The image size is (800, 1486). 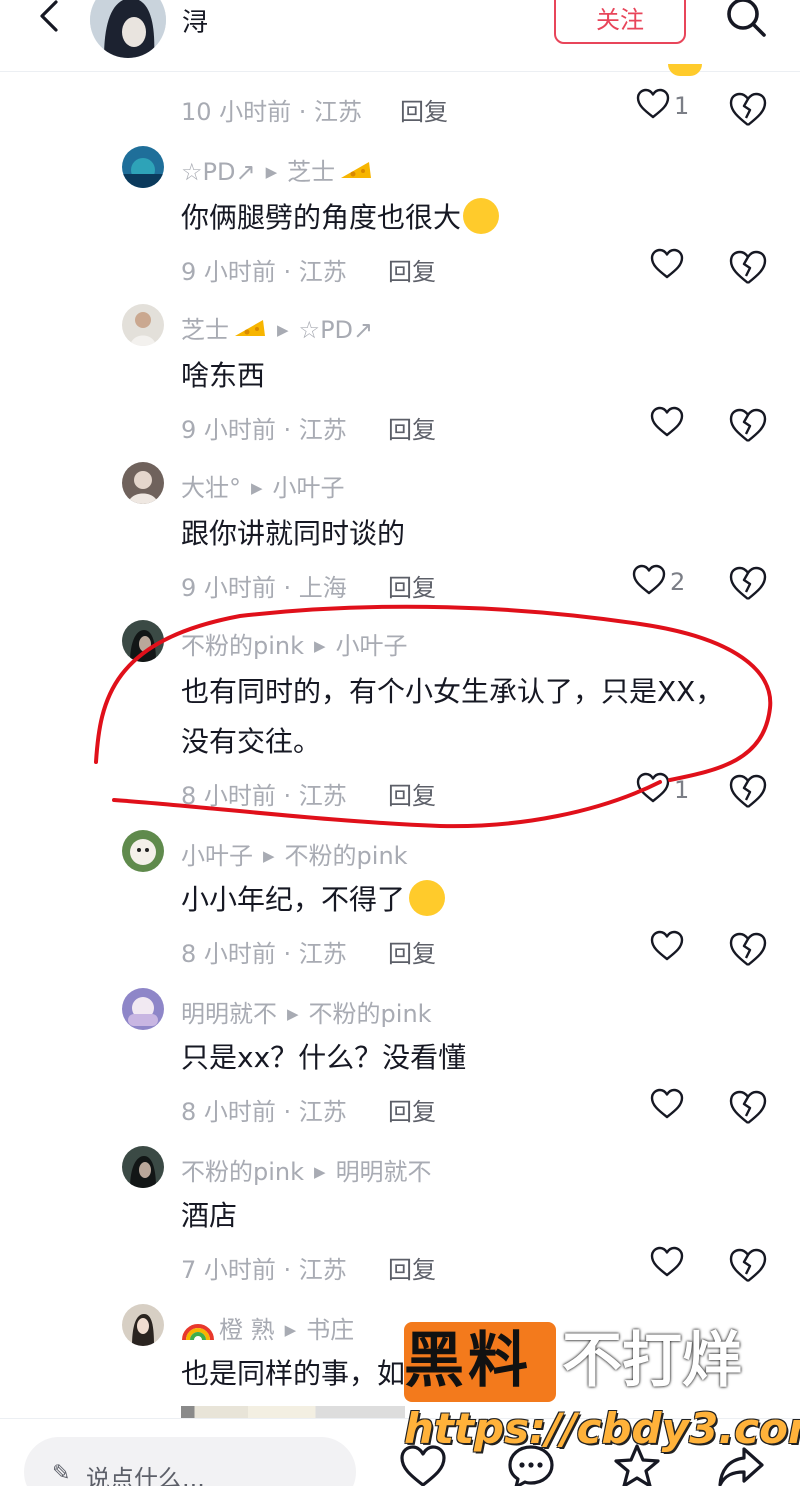 I want to click on watermark-black-text: 黑料, so click(x=468, y=1361).